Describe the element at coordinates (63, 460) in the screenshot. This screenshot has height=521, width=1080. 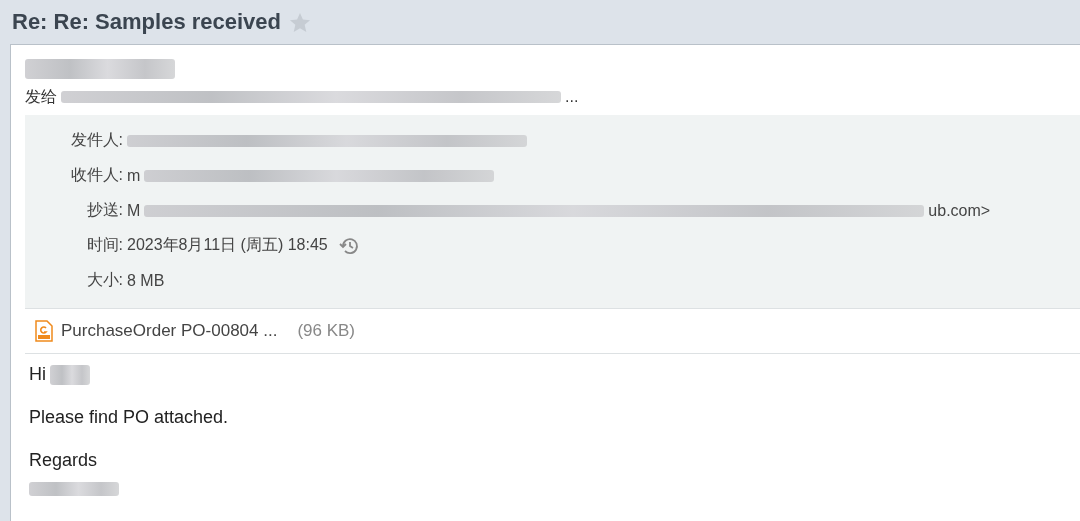
I see `message-text: Regards` at that location.